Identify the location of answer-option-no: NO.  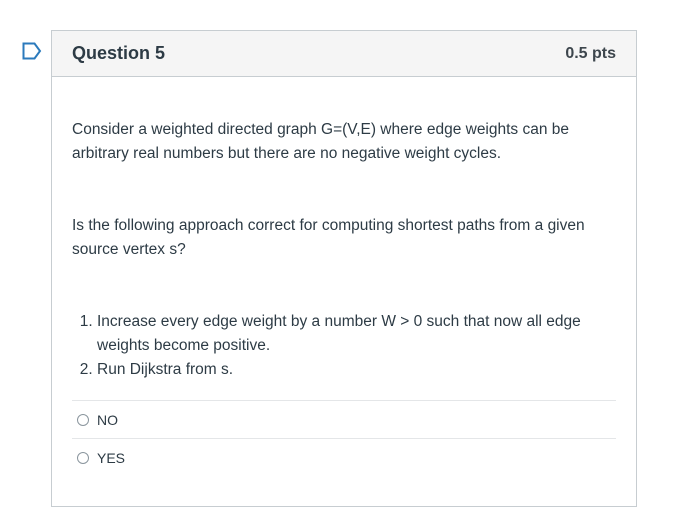
(344, 420).